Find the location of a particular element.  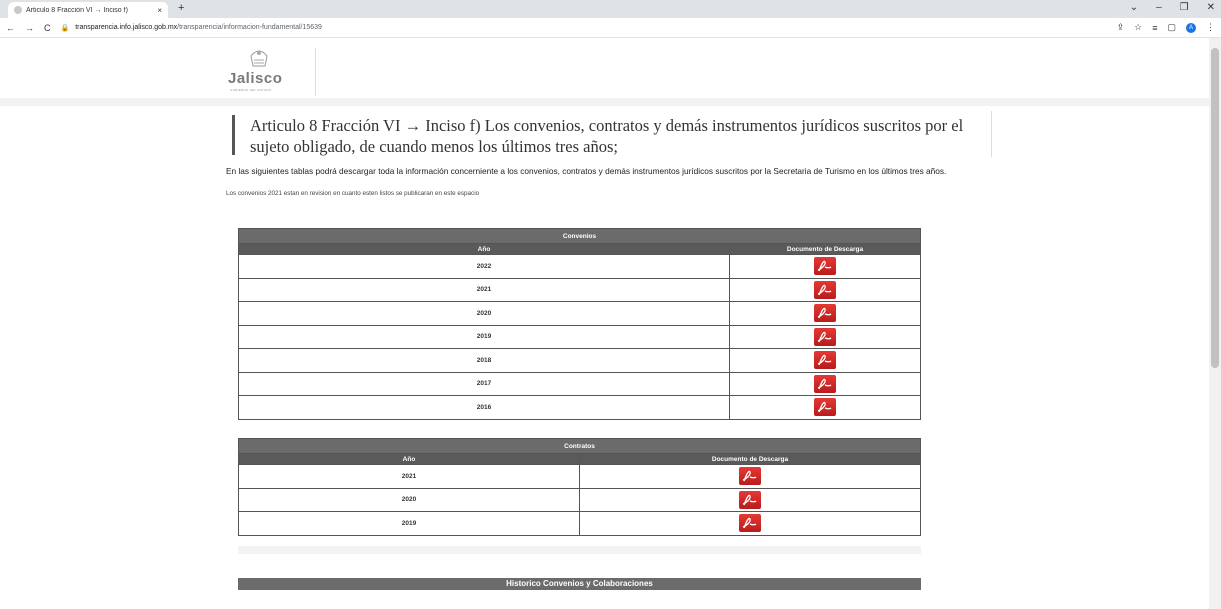

table-row: 2018 is located at coordinates (579, 360).